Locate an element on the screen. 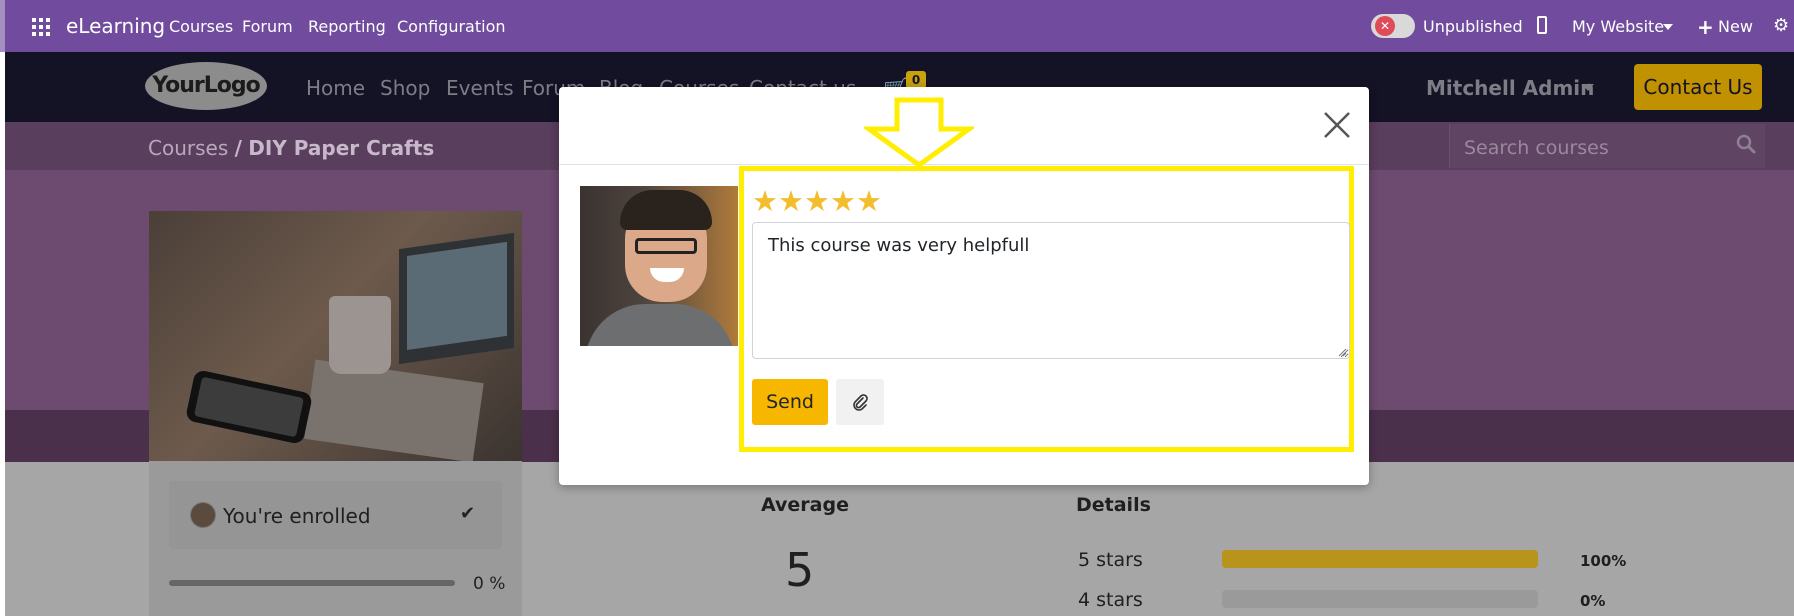 The width and height of the screenshot is (1794, 616). average-rating-value: 5 is located at coordinates (800, 570).